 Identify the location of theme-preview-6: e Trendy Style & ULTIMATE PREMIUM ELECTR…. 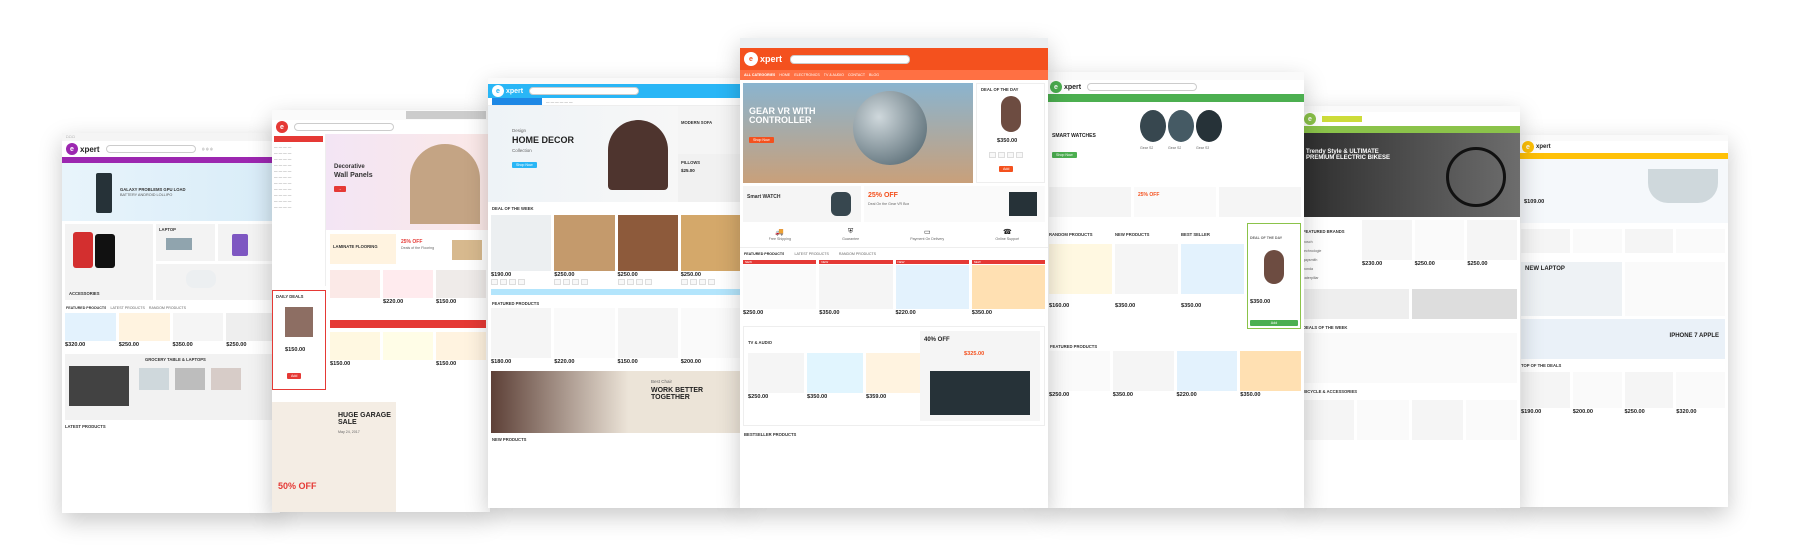
(1410, 307).